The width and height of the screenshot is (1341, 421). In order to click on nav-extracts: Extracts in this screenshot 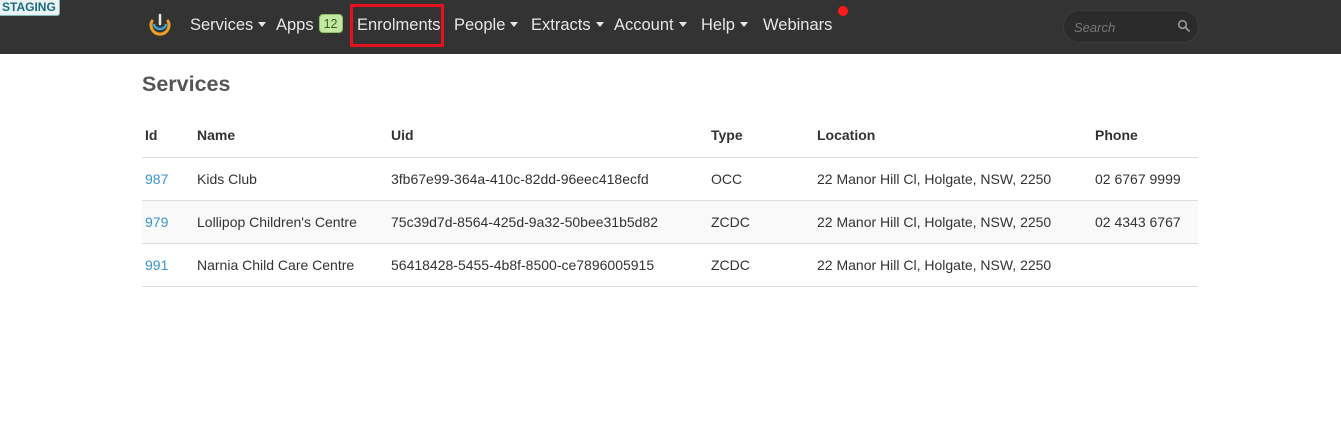, I will do `click(567, 25)`.